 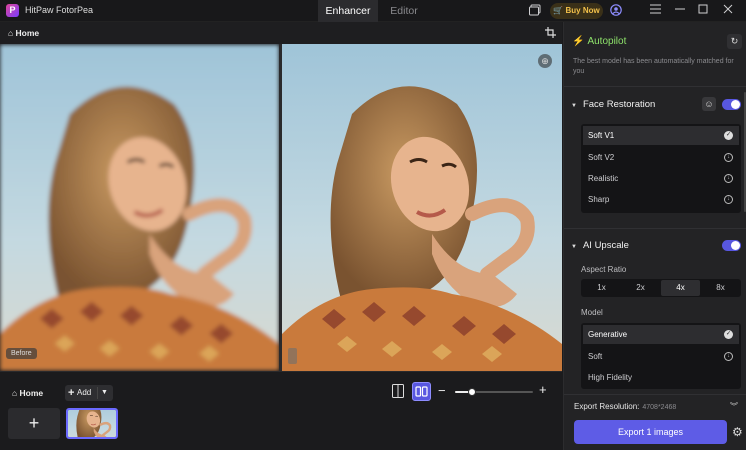 I want to click on ratio-1x: 1x, so click(x=601, y=288).